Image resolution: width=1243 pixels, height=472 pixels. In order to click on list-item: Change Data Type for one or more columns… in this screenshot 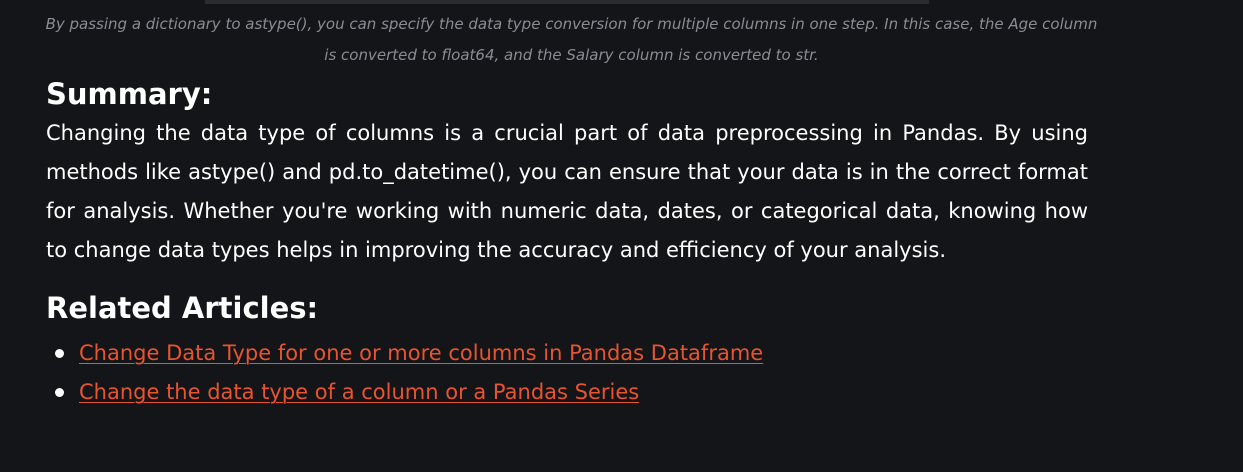, I will do `click(567, 353)`.